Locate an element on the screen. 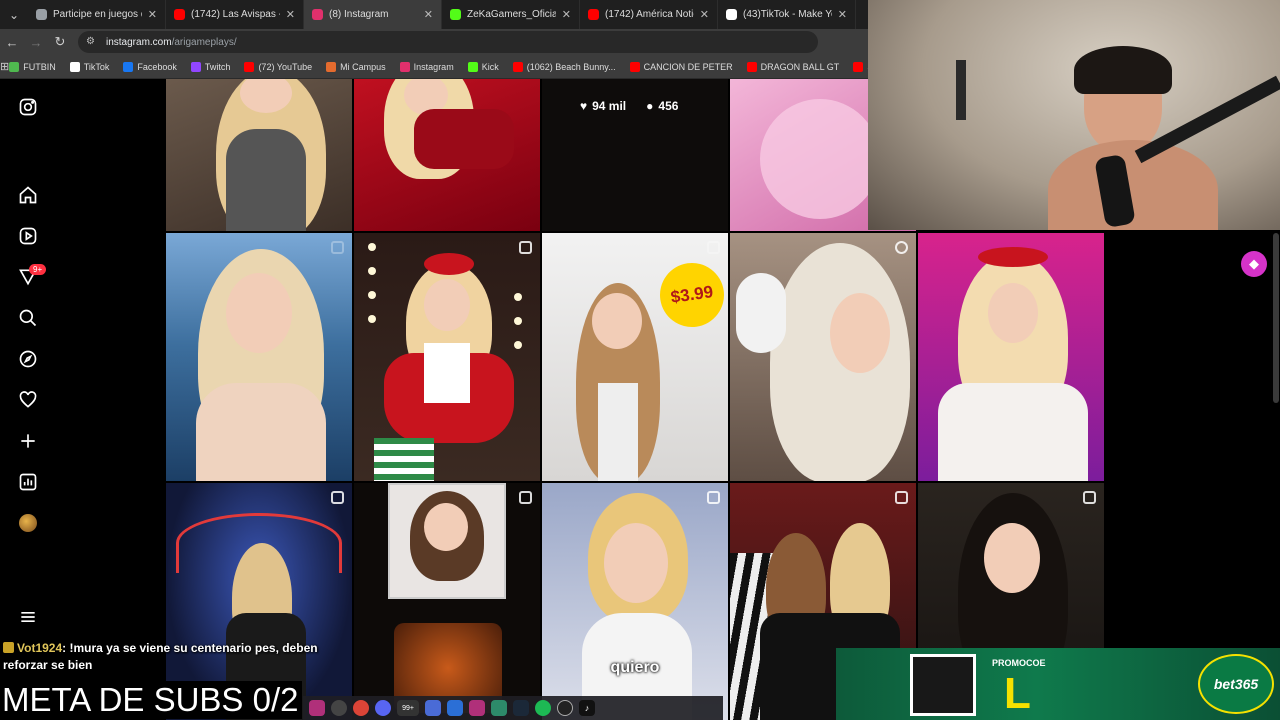 Image resolution: width=1280 pixels, height=720 pixels. site-info-icon: ⚙ is located at coordinates (92, 42).